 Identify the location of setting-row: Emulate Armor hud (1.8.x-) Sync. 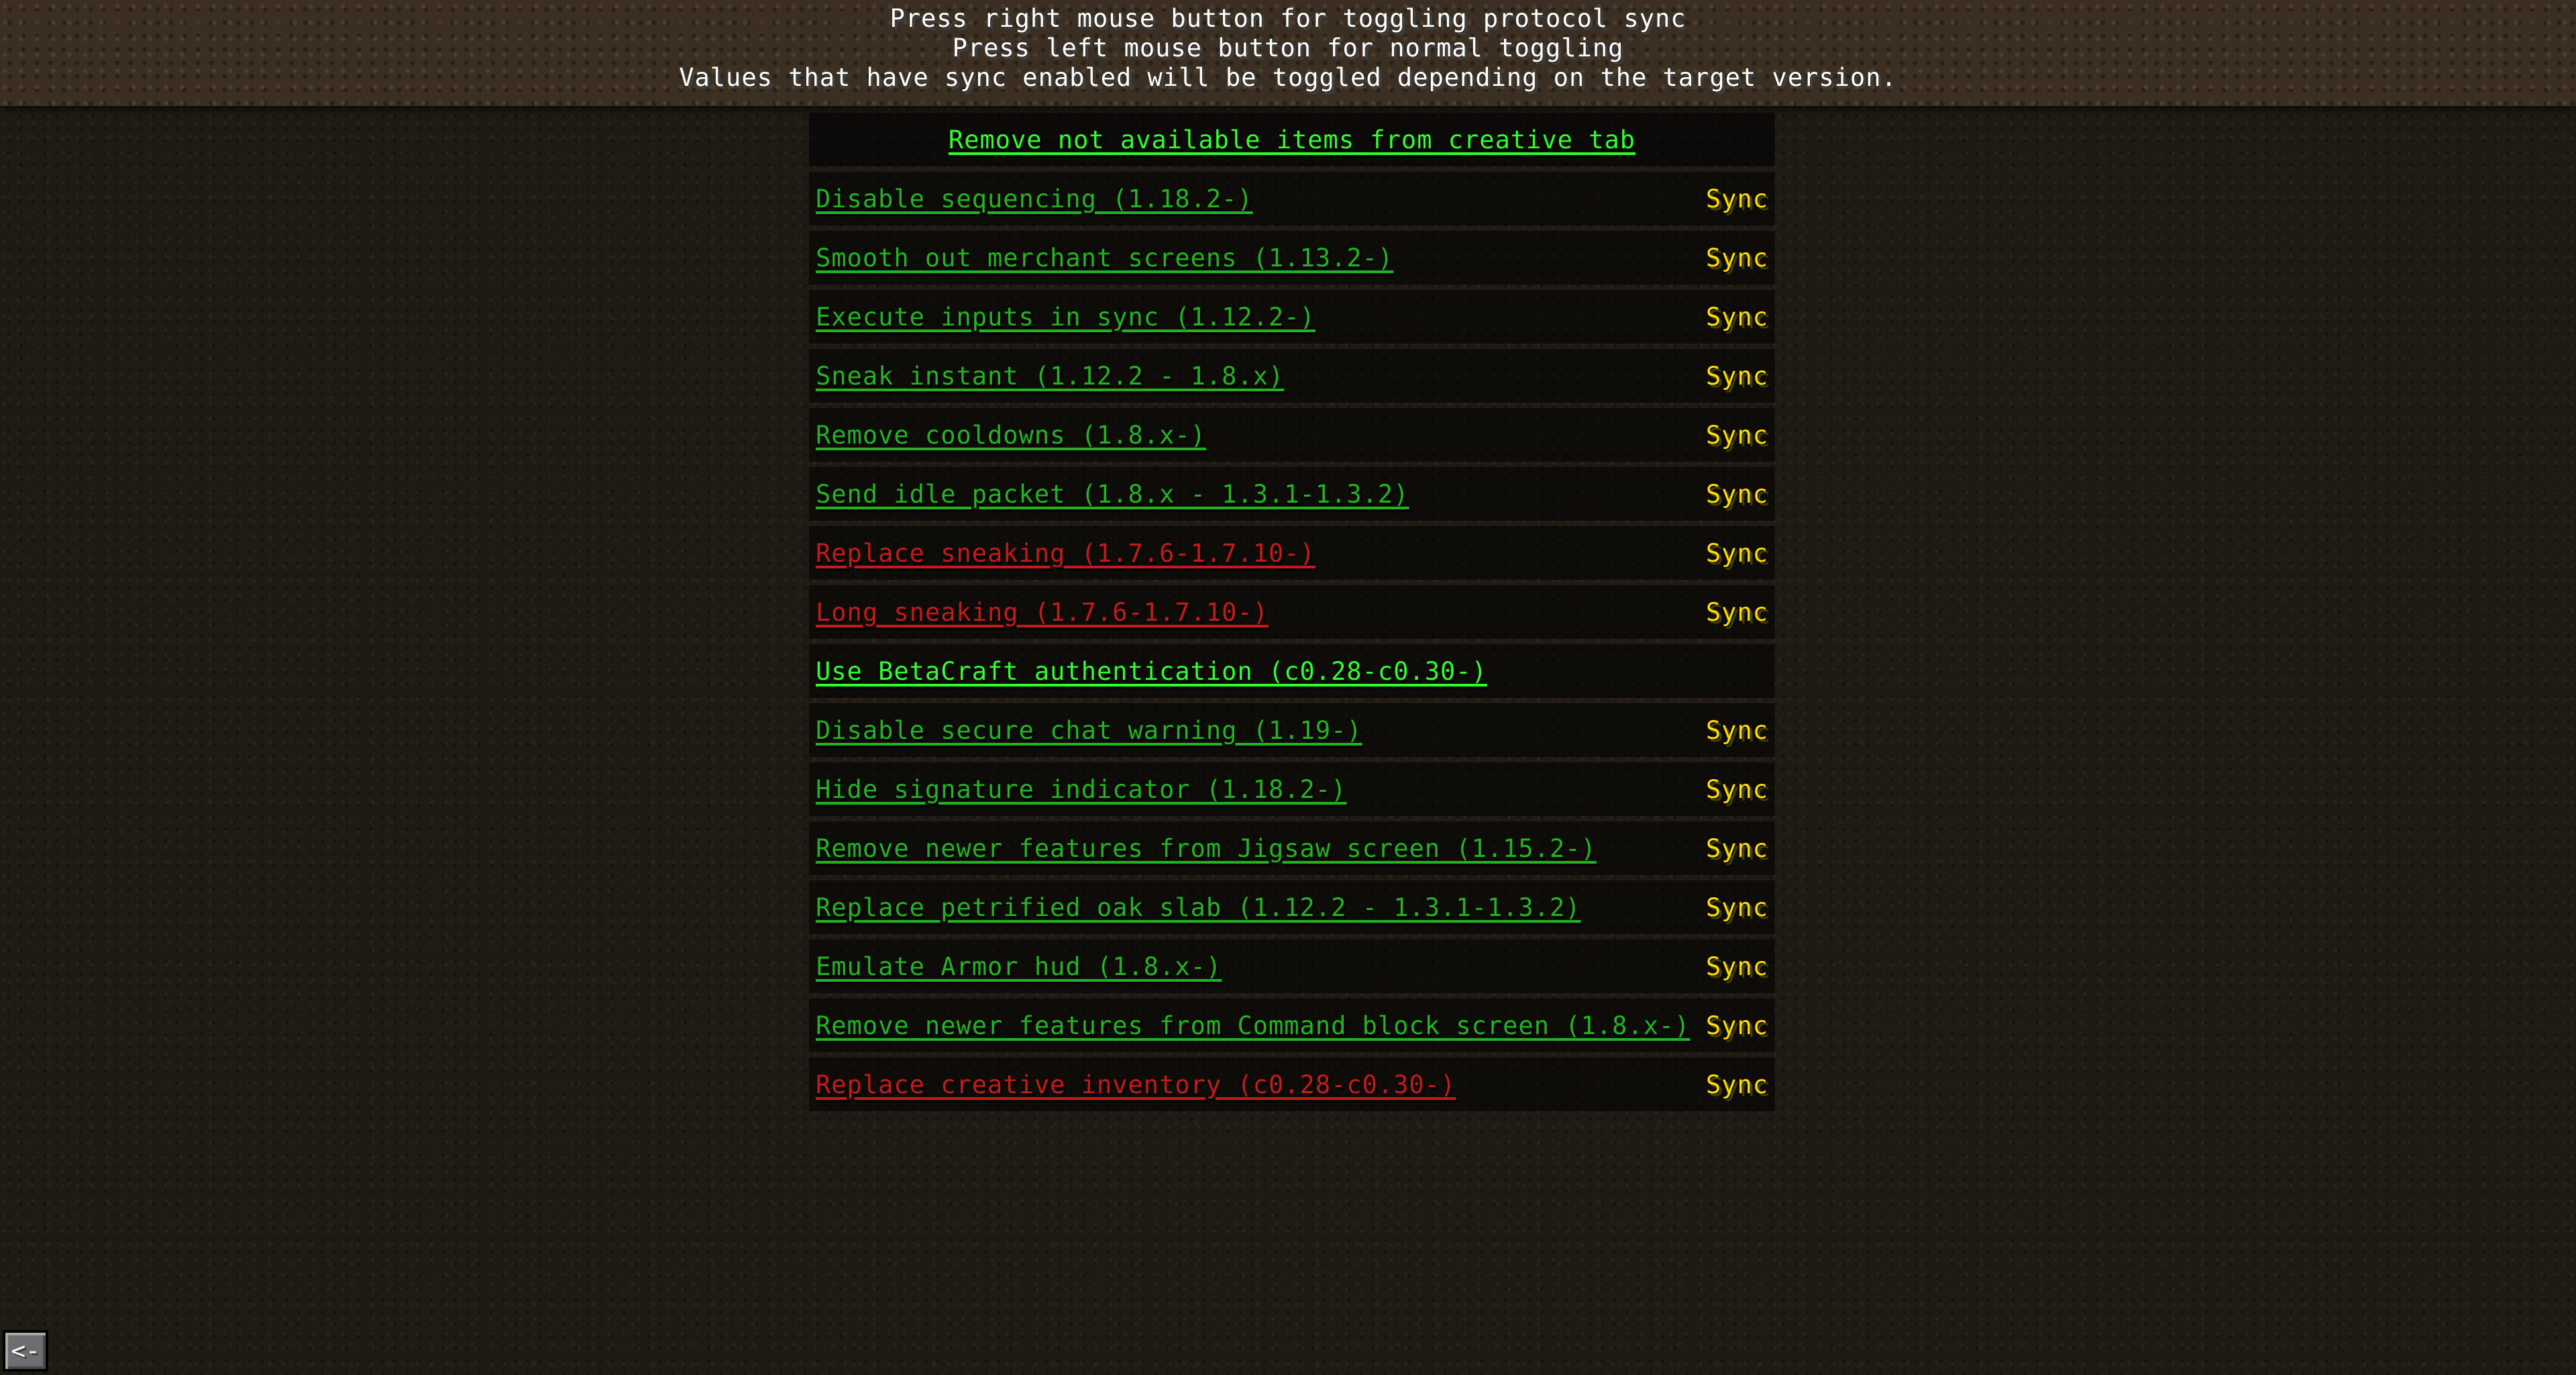
(1292, 966).